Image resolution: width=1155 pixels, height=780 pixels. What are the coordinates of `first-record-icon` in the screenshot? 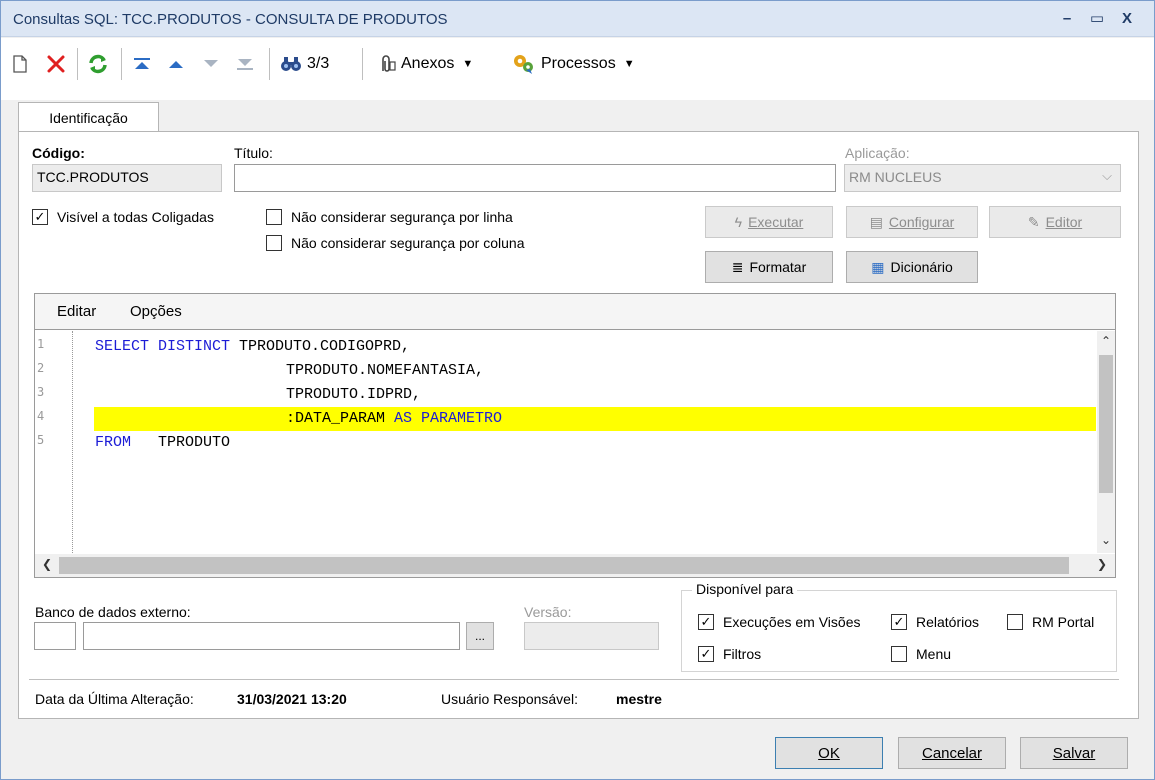 It's located at (142, 63).